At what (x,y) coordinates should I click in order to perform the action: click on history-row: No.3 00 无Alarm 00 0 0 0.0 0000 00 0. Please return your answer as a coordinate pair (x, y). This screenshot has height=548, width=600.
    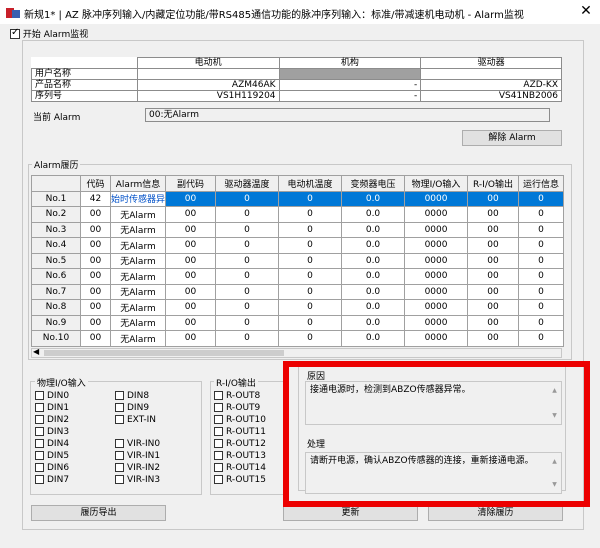
    Looking at the image, I should click on (298, 229).